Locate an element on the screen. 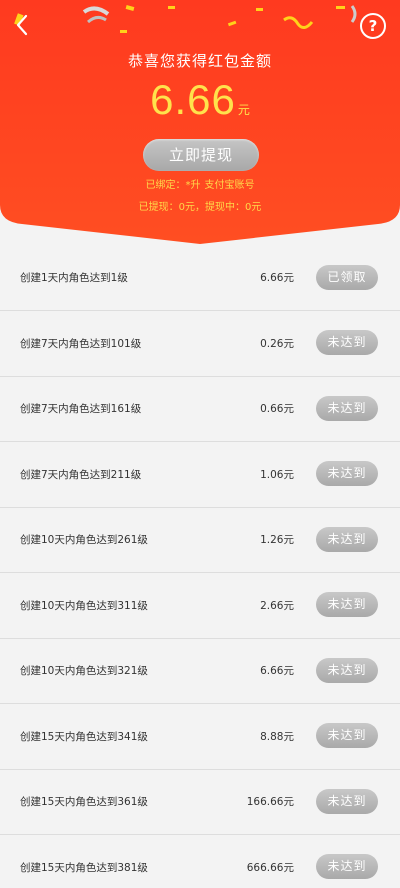  task-row: 创建15天内角色达到341级 8.88元 未达到 is located at coordinates (200, 737).